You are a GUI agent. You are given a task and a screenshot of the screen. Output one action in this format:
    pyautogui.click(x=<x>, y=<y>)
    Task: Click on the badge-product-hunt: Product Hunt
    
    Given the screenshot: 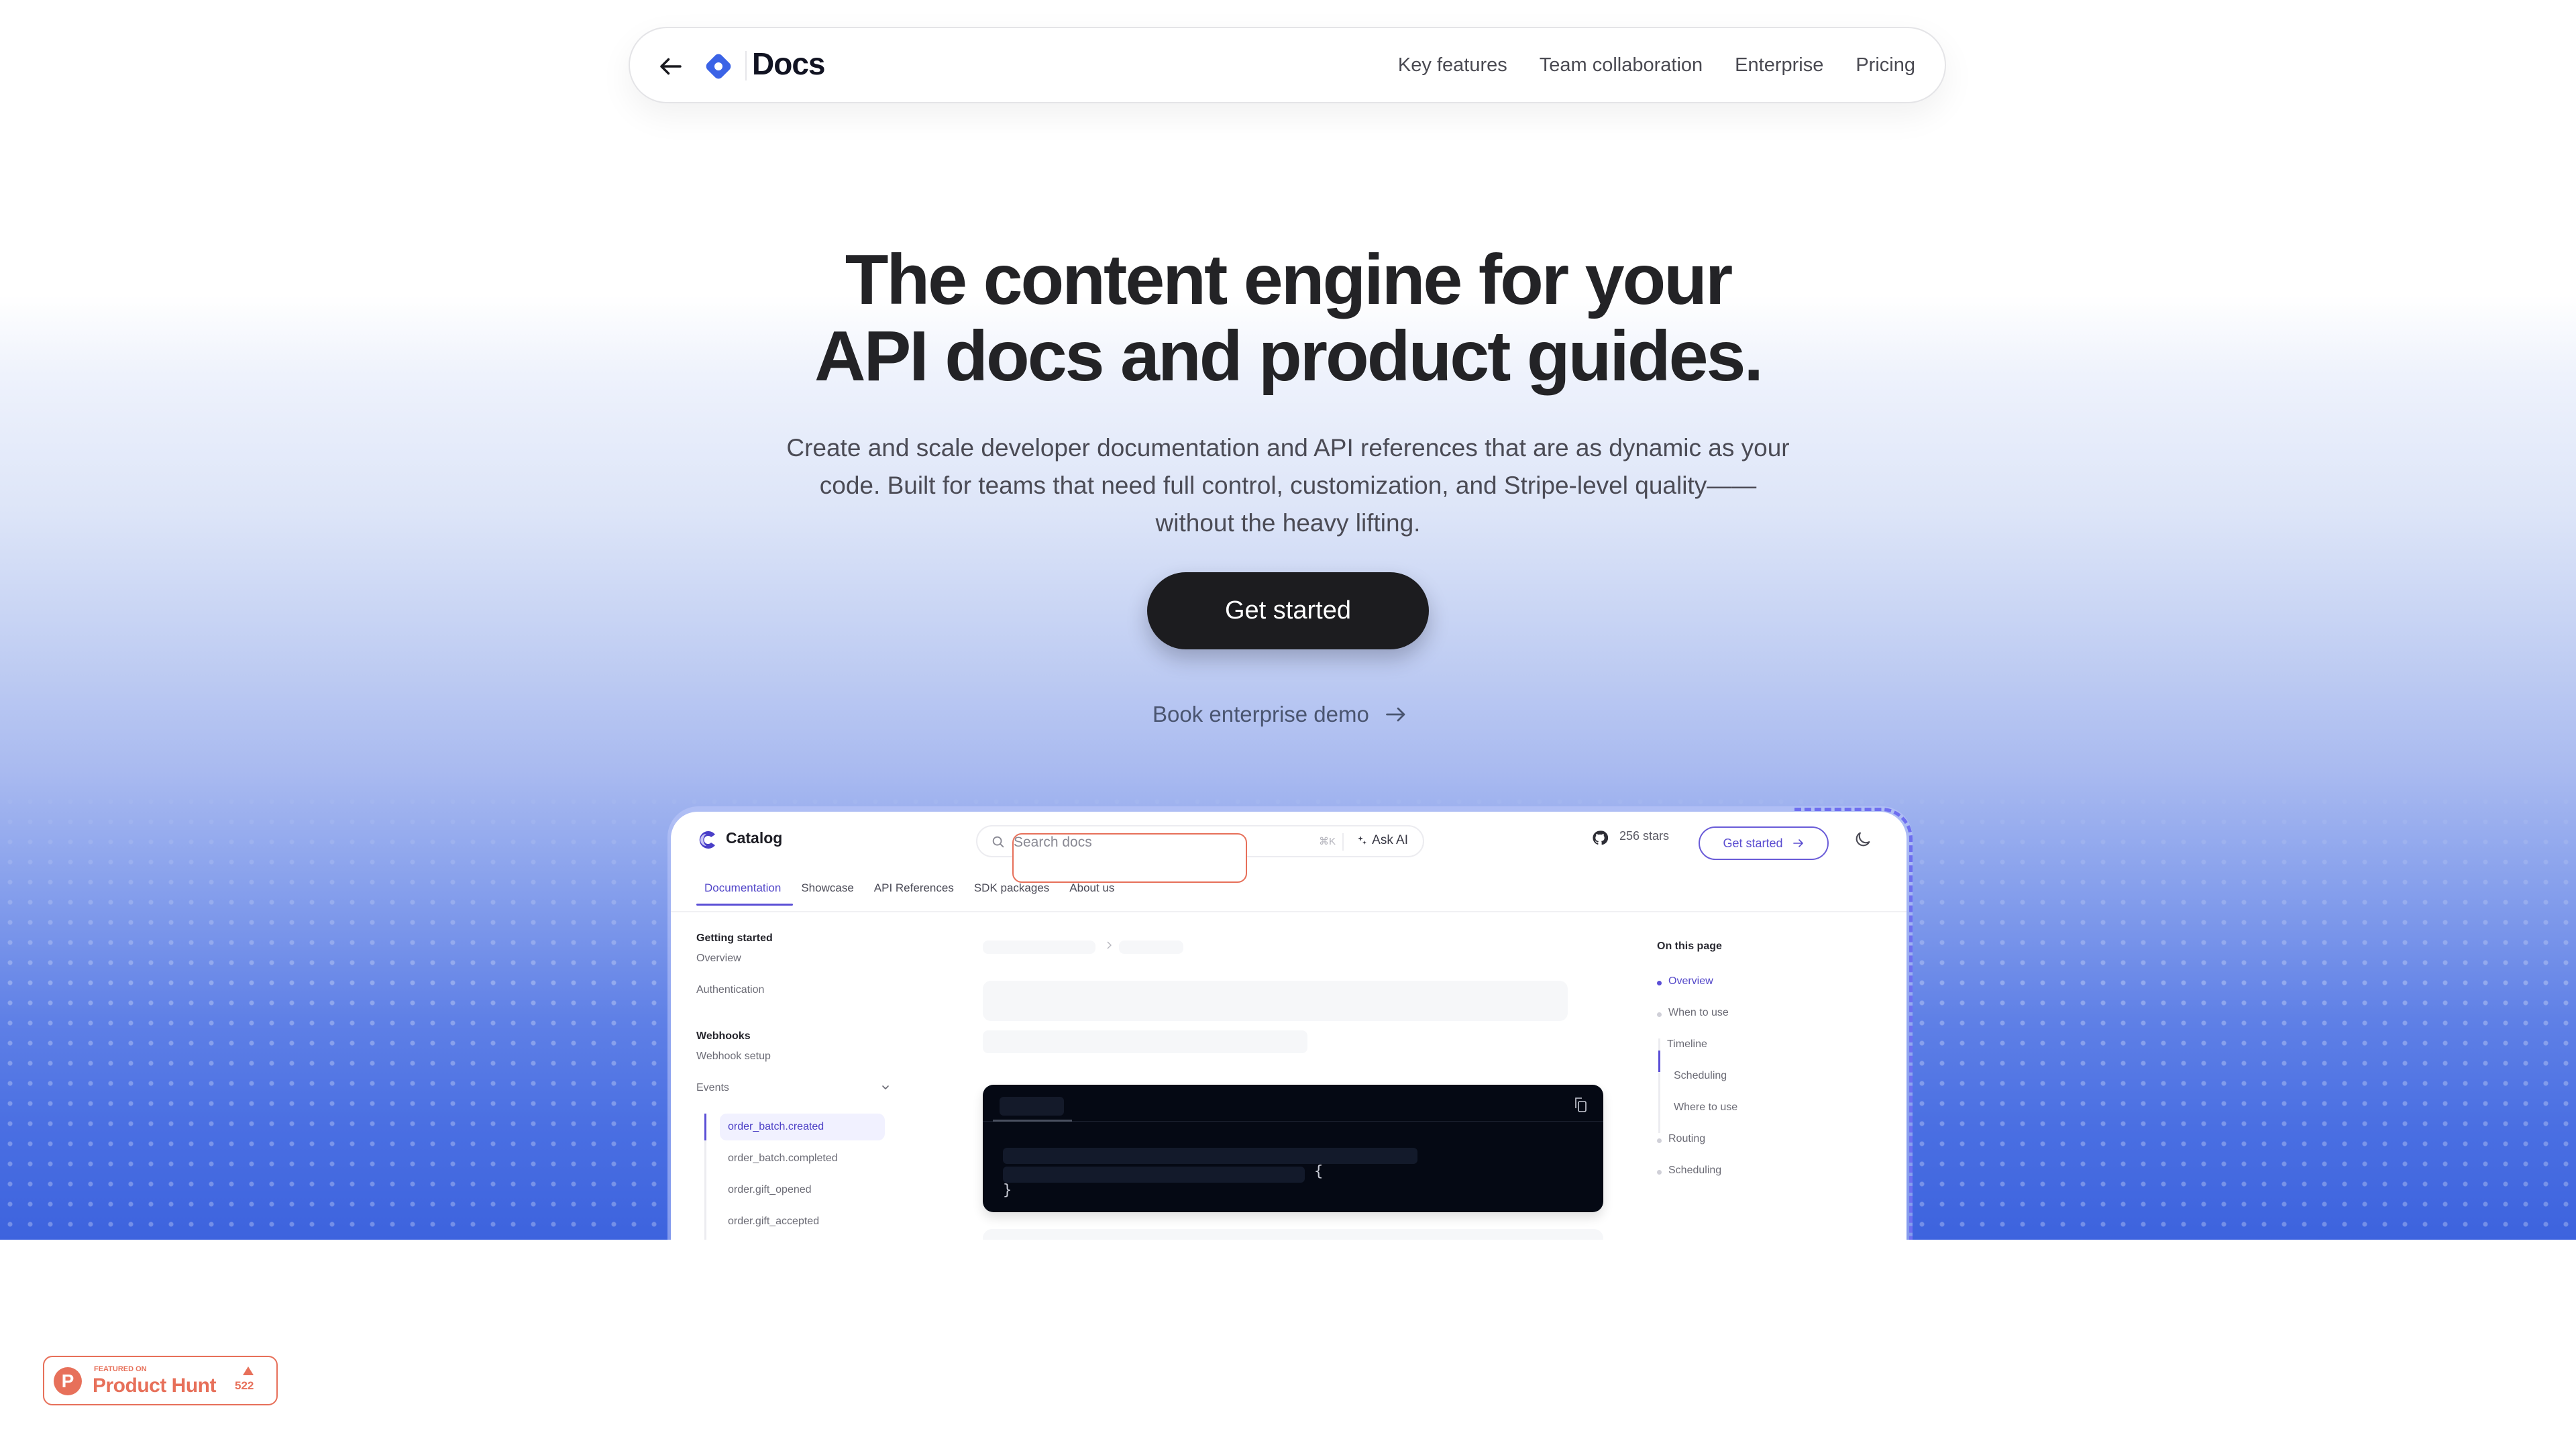 What is the action you would take?
    pyautogui.click(x=154, y=1386)
    